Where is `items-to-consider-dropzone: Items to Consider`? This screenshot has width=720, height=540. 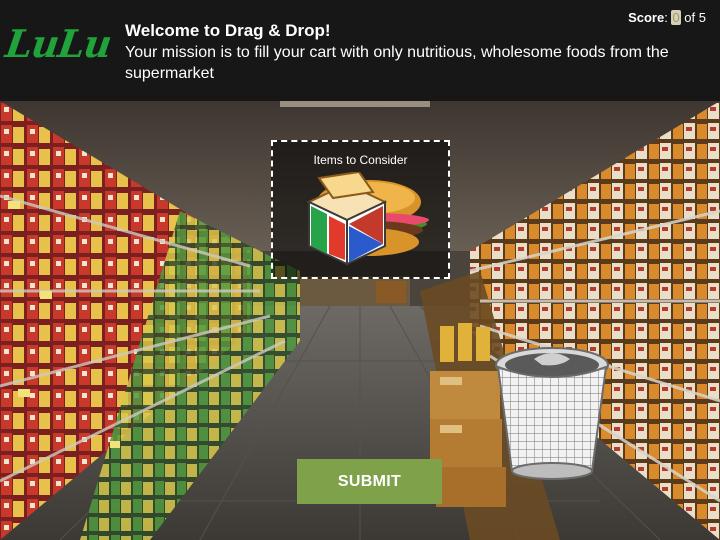 items-to-consider-dropzone: Items to Consider is located at coordinates (360, 209).